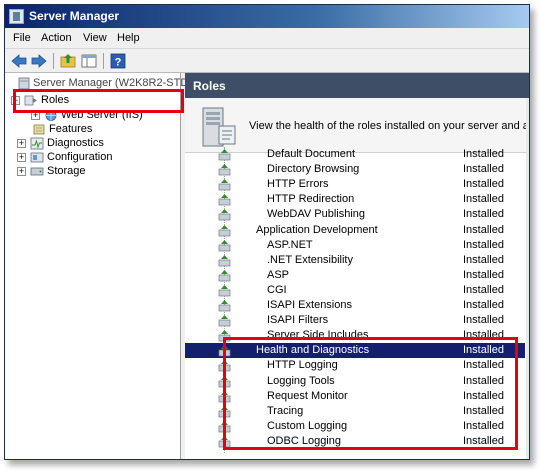 The width and height of the screenshot is (540, 471). Describe the element at coordinates (267, 16) in the screenshot. I see `title-bar: Server Manager` at that location.